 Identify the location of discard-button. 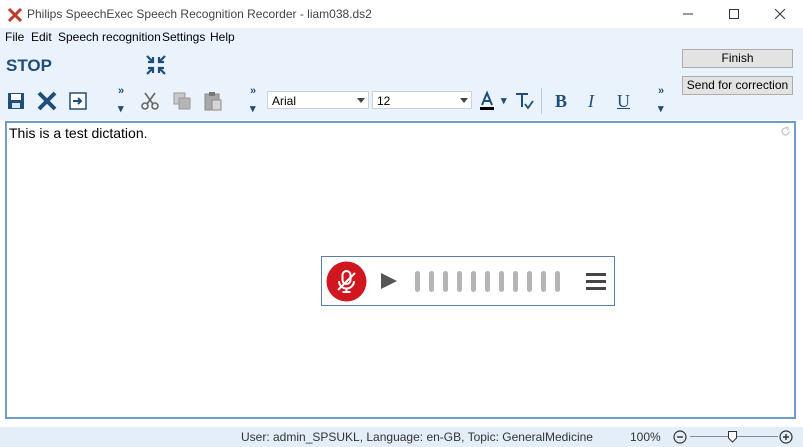
(47, 101).